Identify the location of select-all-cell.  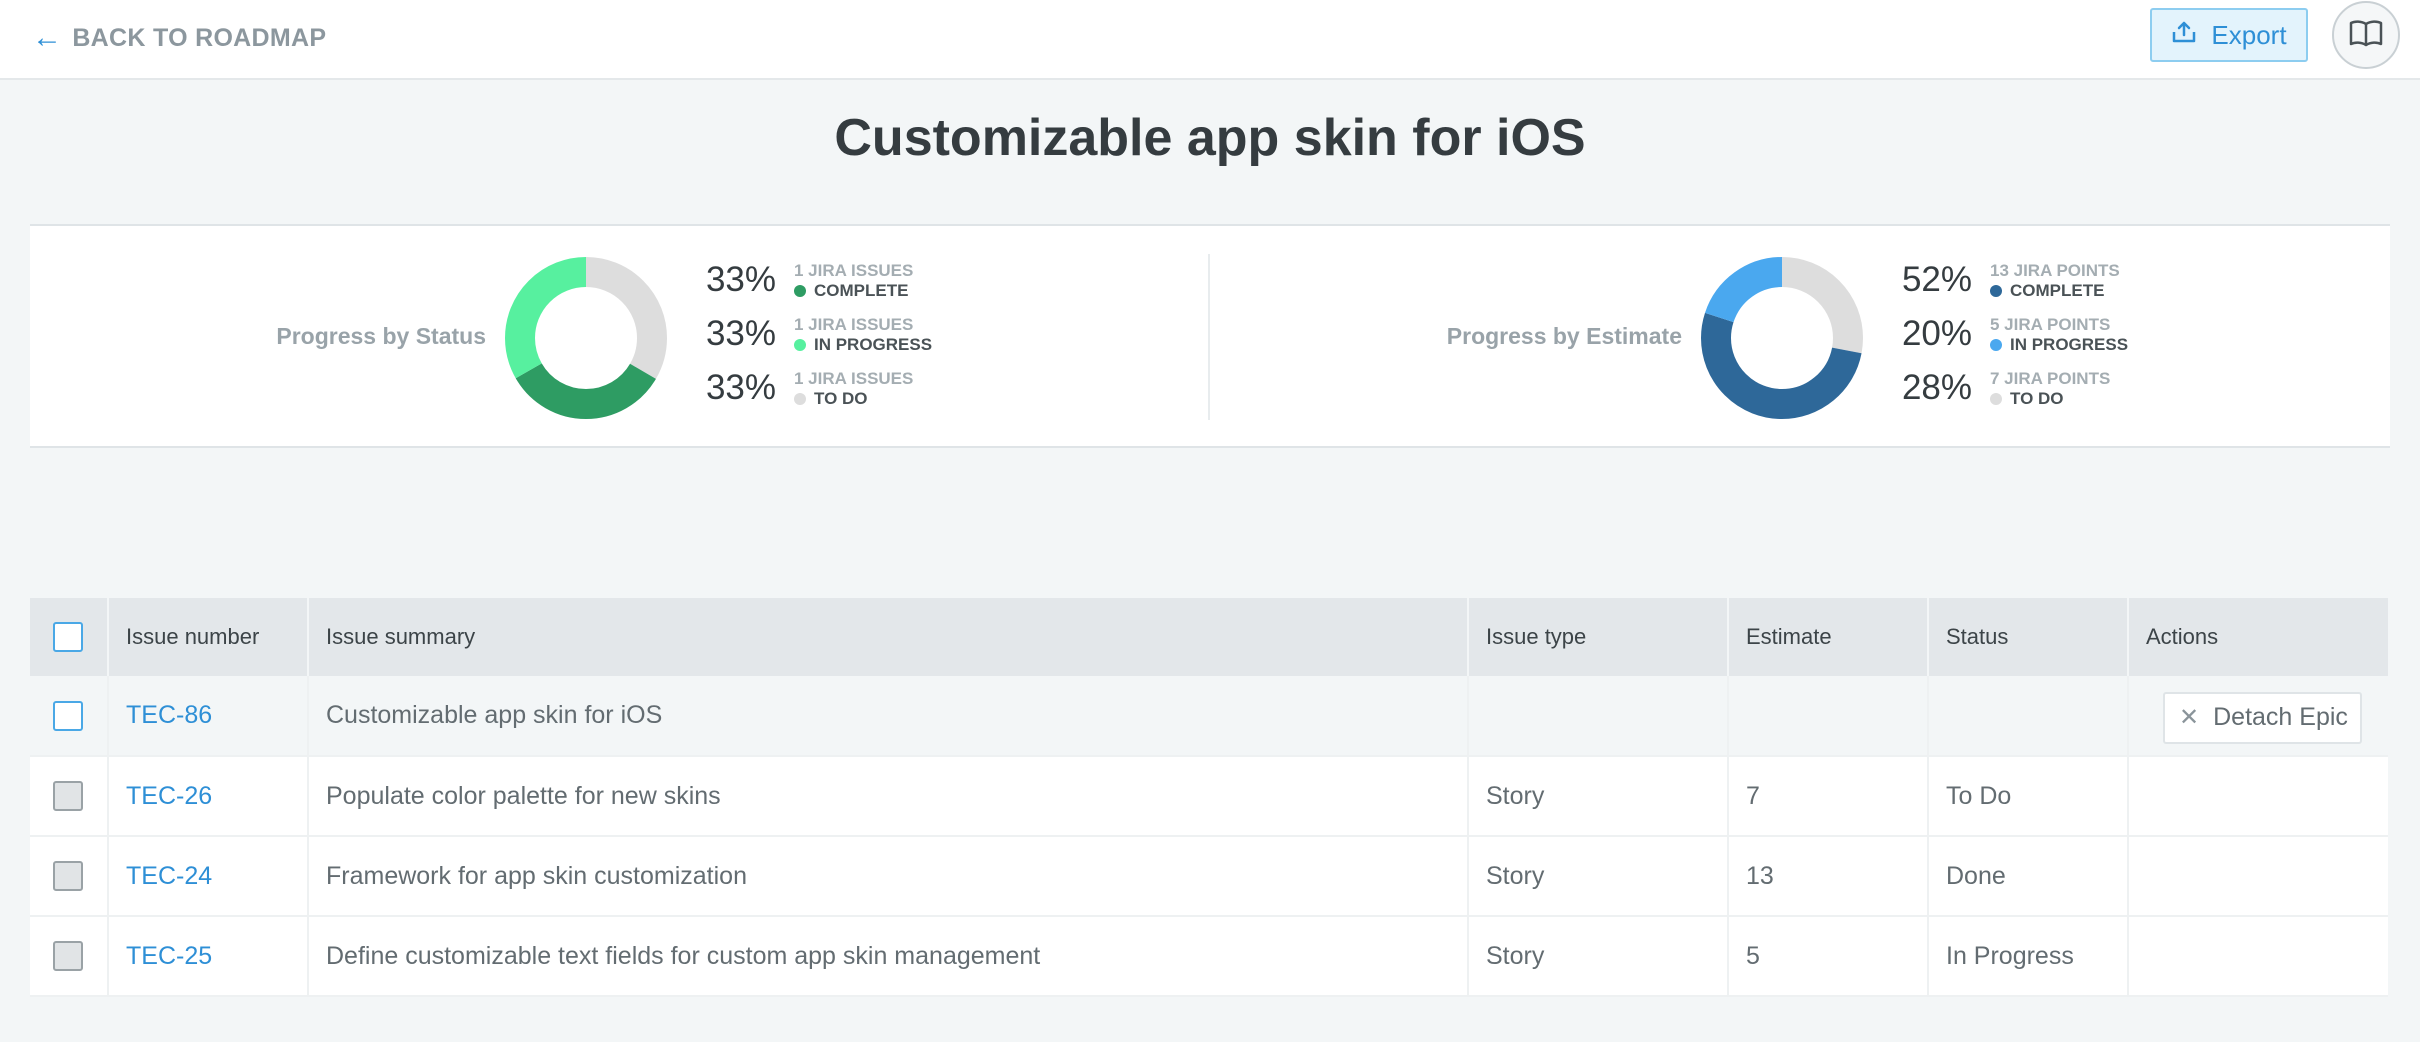
(69, 637).